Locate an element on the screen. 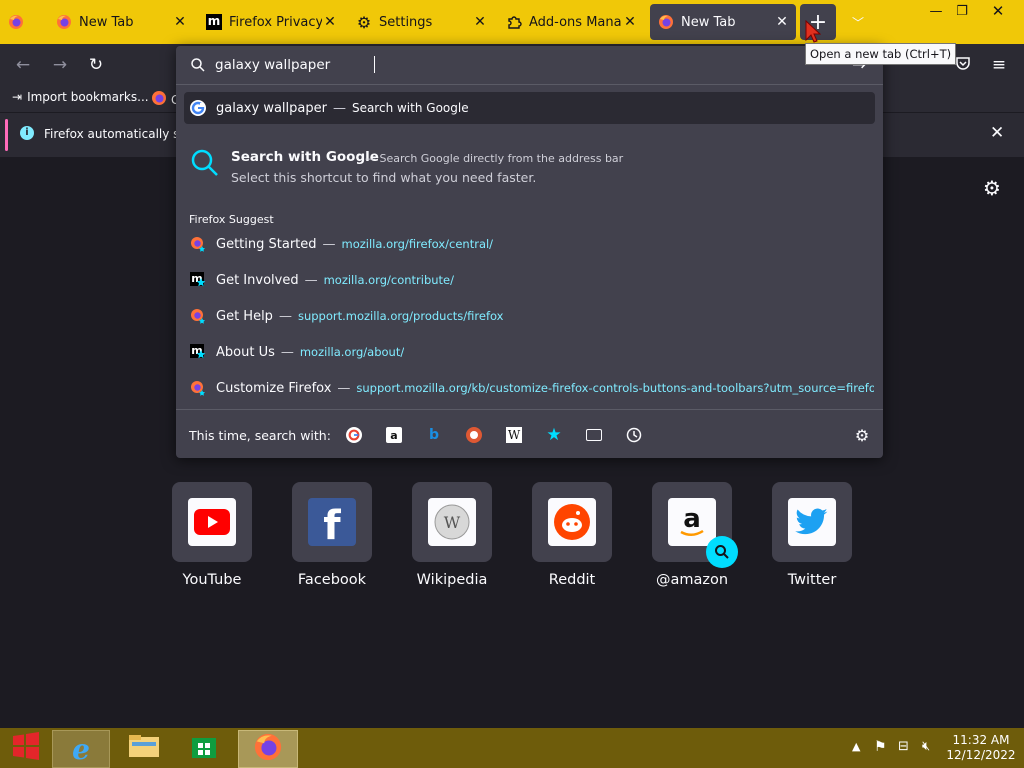 The height and width of the screenshot is (768, 1024). svg-text: a is located at coordinates (692, 519).